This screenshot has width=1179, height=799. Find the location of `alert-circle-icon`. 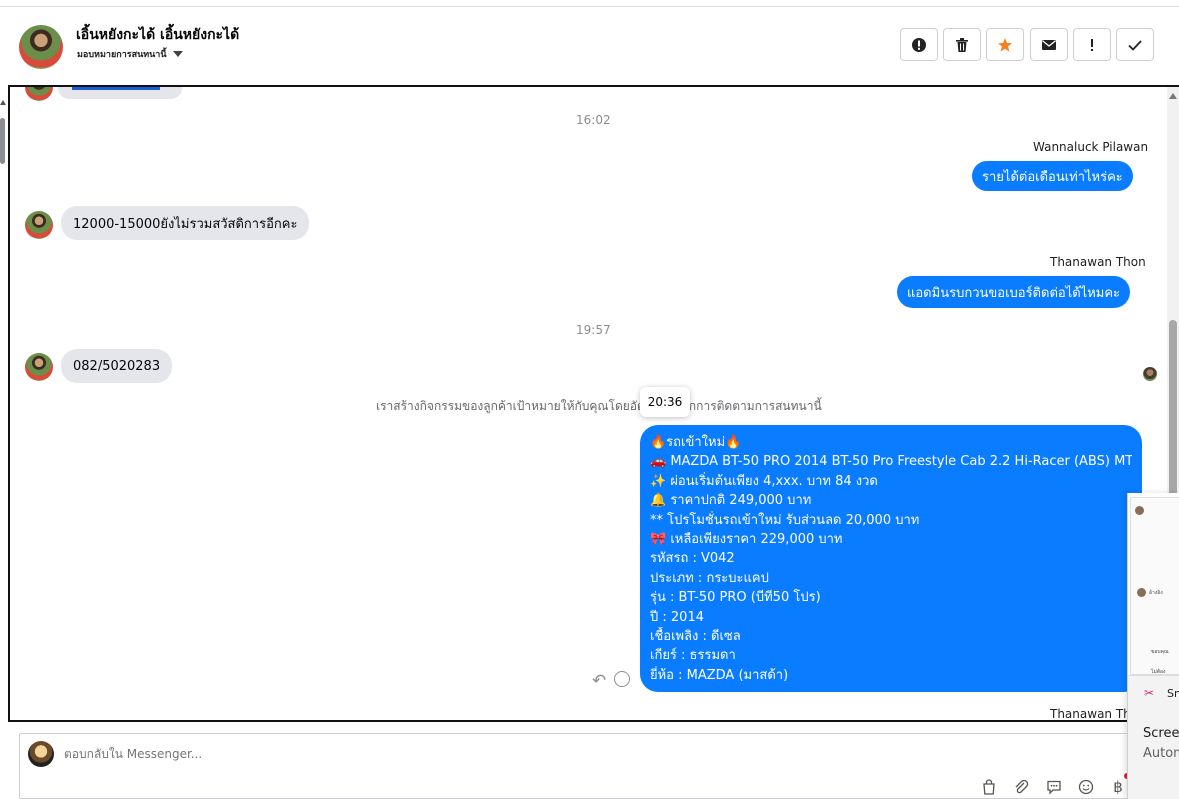

alert-circle-icon is located at coordinates (919, 44).